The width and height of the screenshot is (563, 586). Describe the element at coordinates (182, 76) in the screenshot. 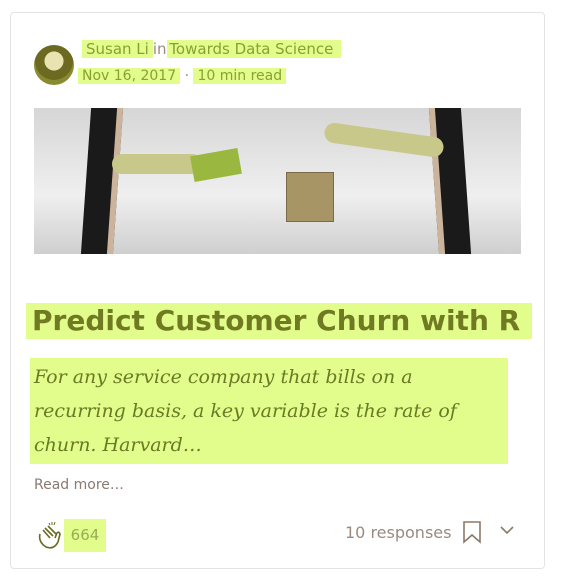

I see `post-meta: Nov 16, 2017 · 10 min read` at that location.